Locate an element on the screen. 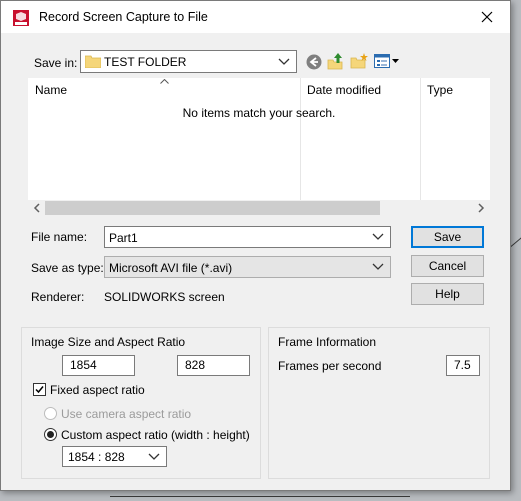  save-as-type-value: Microsoft AVI file (*.avi) is located at coordinates (171, 268).